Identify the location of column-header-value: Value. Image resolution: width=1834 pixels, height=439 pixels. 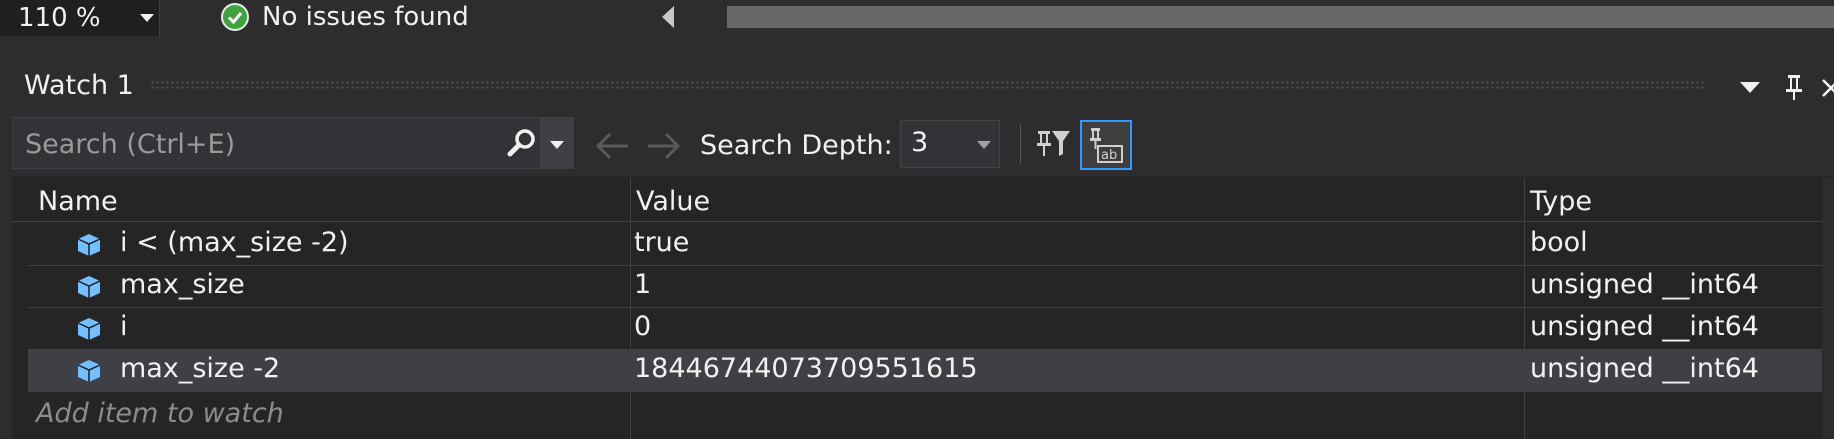
(673, 201).